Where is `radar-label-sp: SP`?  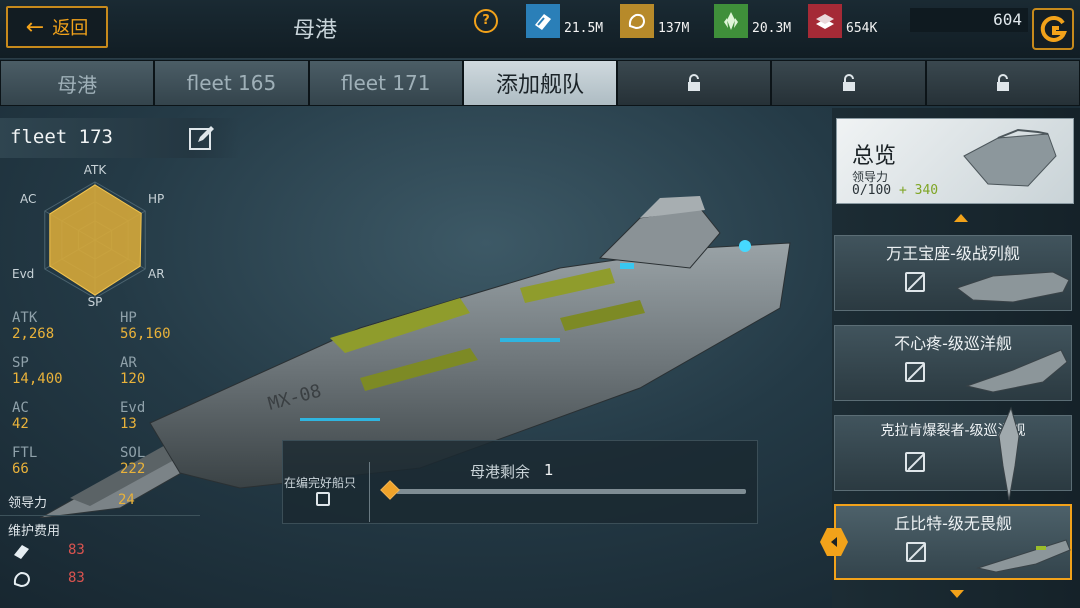 radar-label-sp: SP is located at coordinates (95, 301).